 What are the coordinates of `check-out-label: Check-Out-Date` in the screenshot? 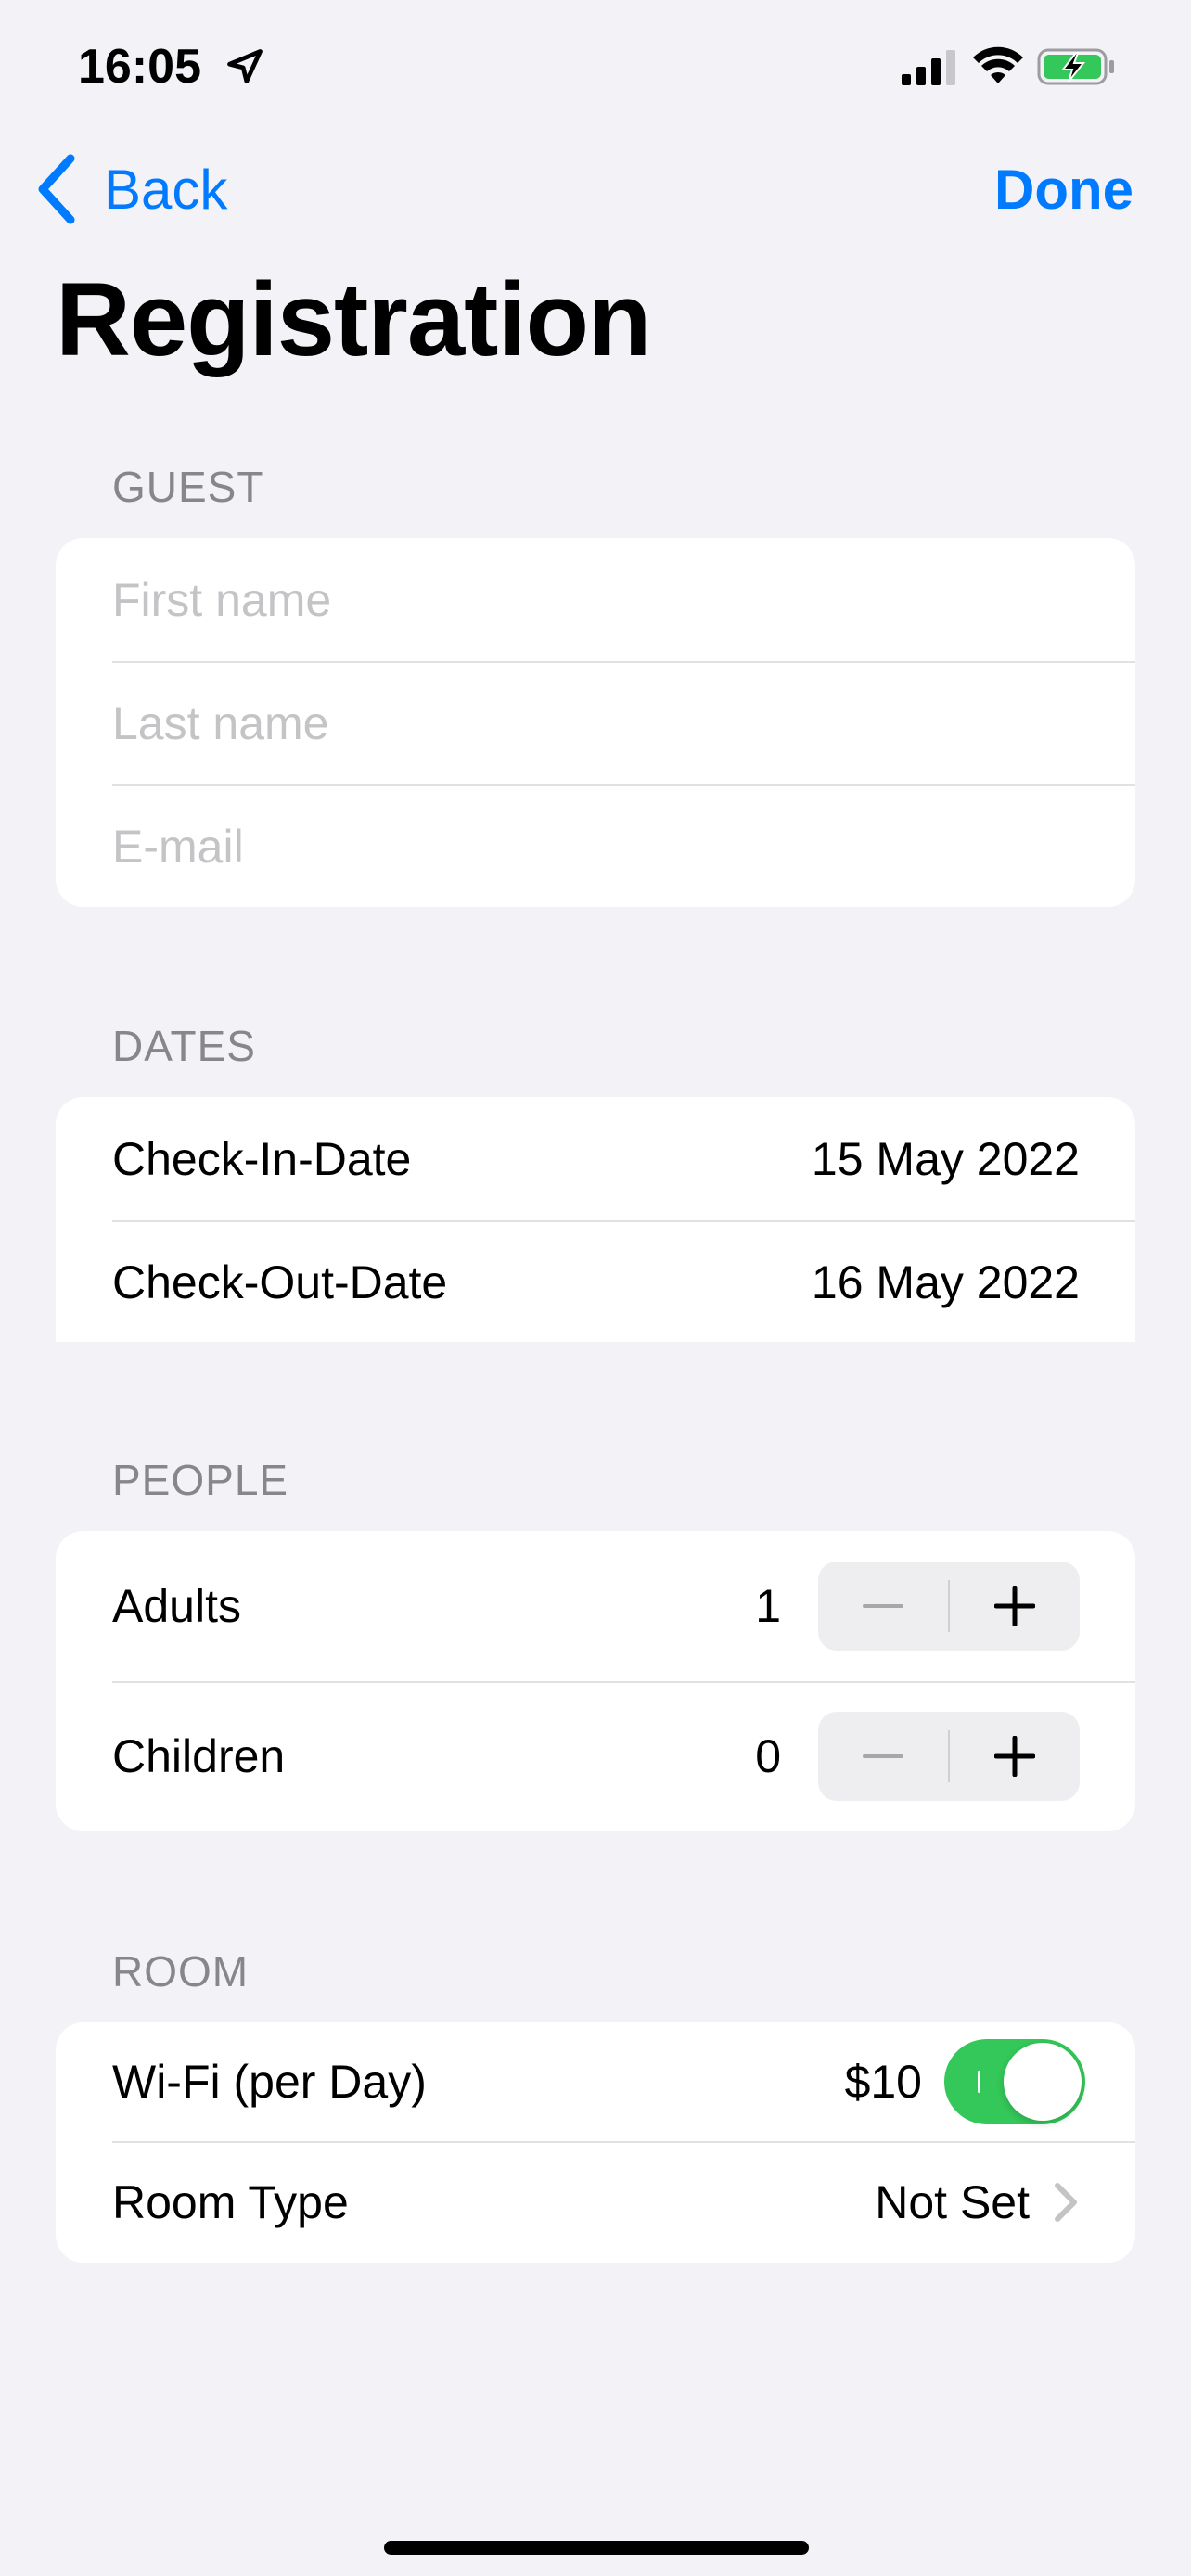 It's located at (280, 1282).